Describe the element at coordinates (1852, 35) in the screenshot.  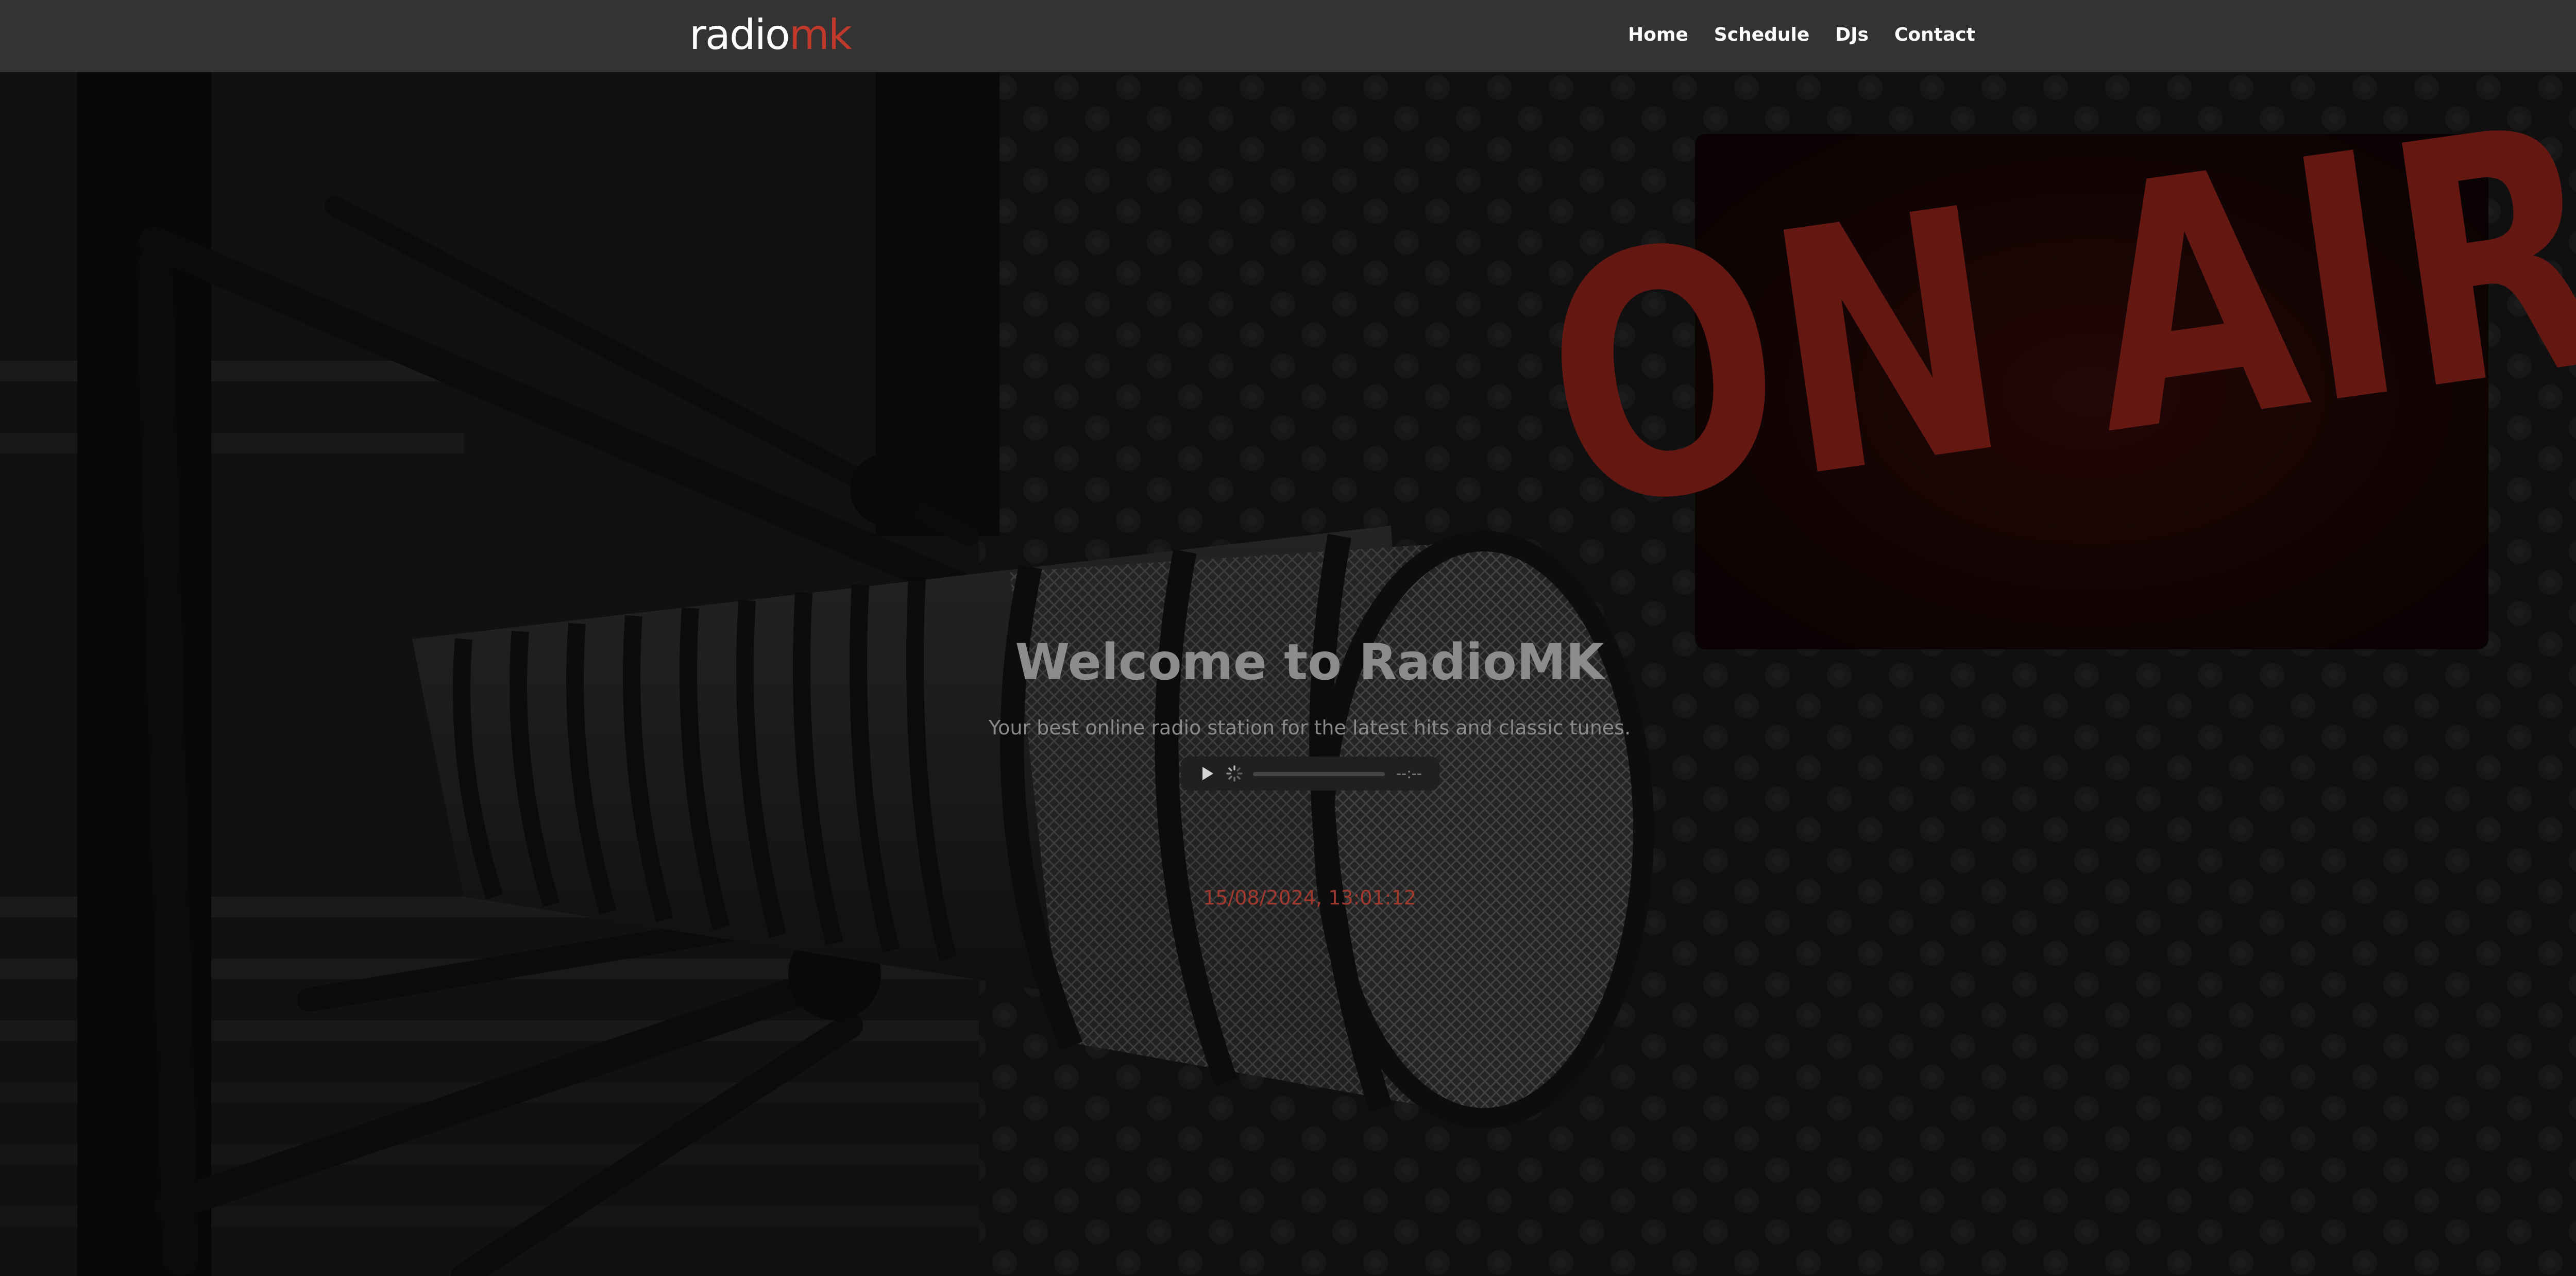
I see `nav-link-djs: DJs` at that location.